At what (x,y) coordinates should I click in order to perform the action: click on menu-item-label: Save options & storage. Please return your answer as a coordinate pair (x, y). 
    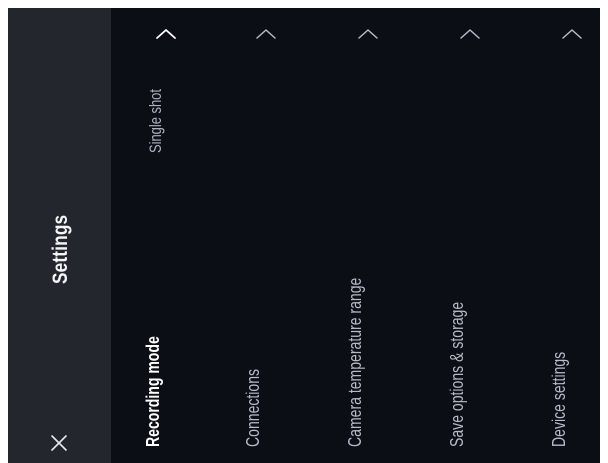
    Looking at the image, I should click on (457, 374).